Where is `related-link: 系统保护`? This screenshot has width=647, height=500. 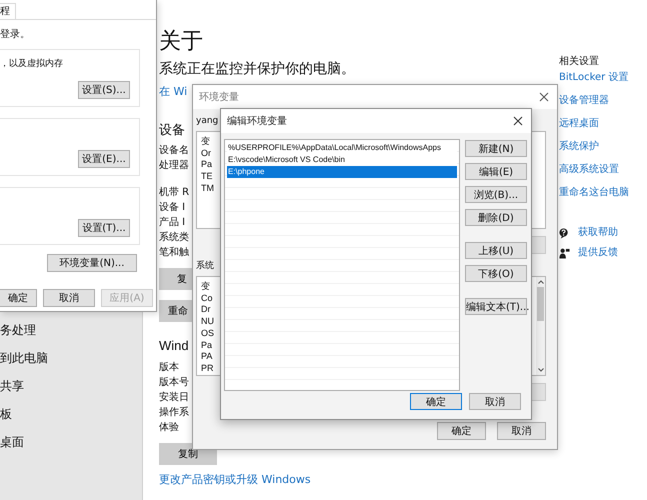 related-link: 系统保护 is located at coordinates (579, 147).